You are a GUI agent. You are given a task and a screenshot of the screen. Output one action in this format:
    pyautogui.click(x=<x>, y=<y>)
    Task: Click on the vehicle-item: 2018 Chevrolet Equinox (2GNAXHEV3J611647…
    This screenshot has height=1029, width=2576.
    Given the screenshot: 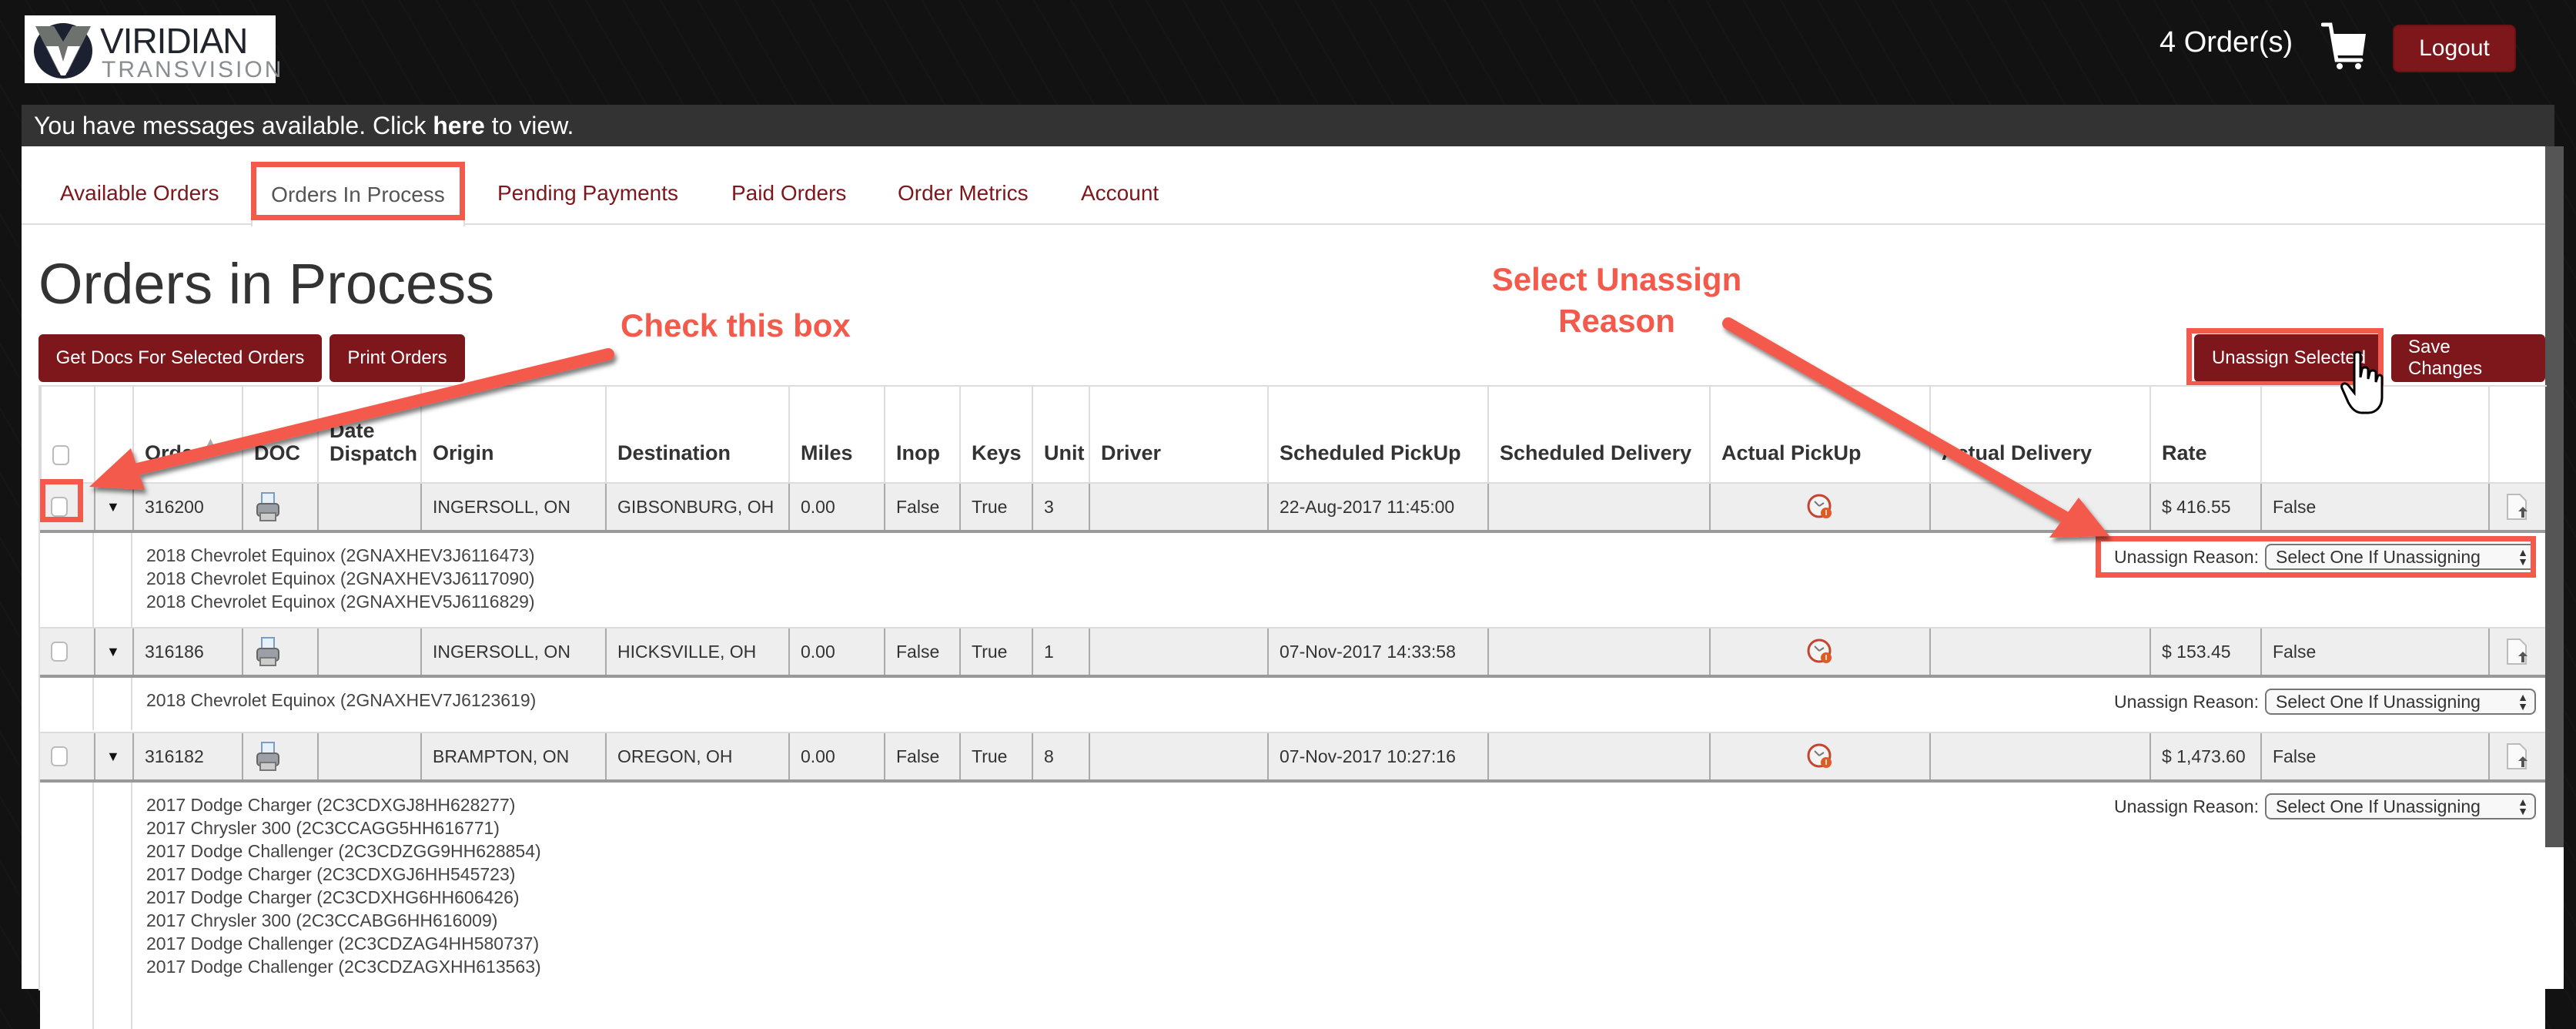 What is the action you would take?
    pyautogui.click(x=341, y=555)
    